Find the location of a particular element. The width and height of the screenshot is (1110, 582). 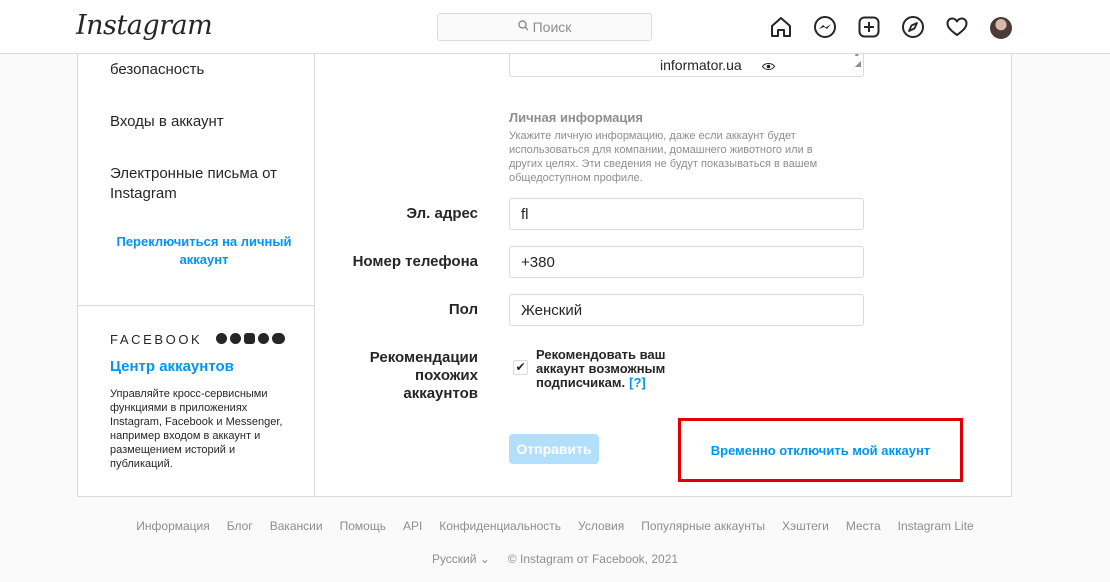

footer-link-hashtags: Хэштеги is located at coordinates (805, 526).